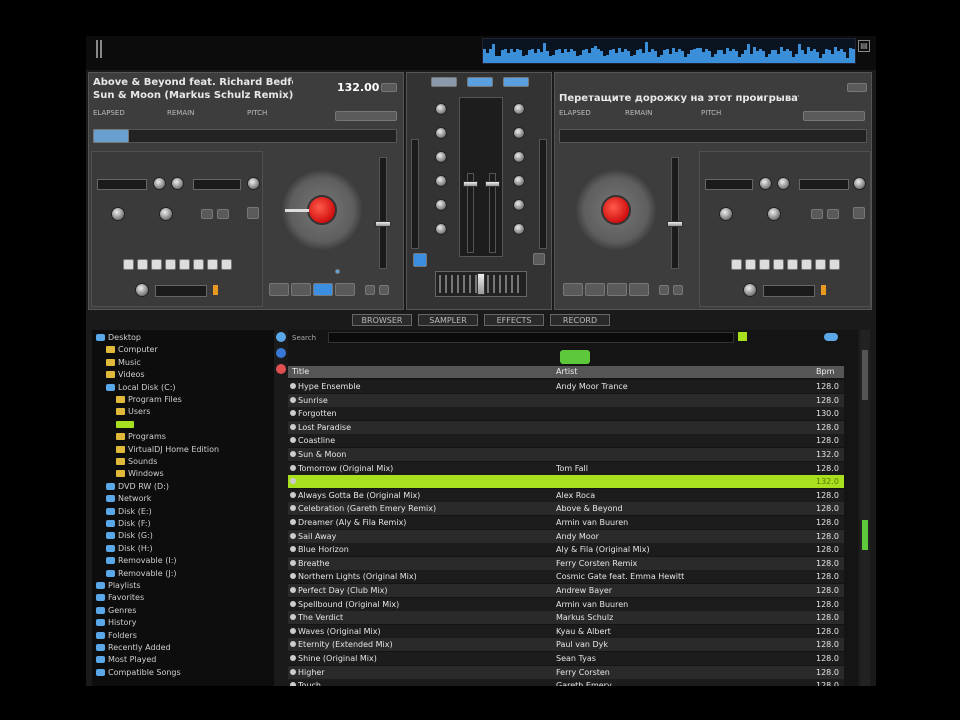 The height and width of the screenshot is (720, 960). I want to click on tree-node: Music, so click(123, 363).